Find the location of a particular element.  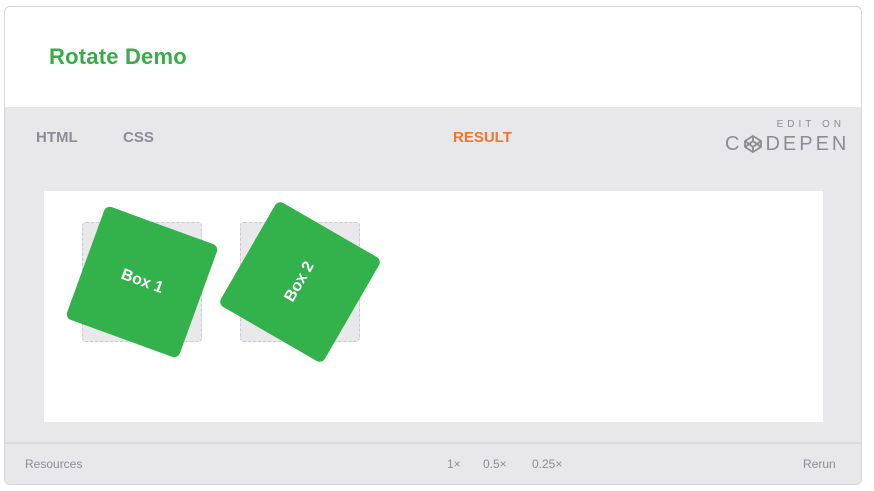

zoom-0-5x-button: 0.5× is located at coordinates (495, 464).